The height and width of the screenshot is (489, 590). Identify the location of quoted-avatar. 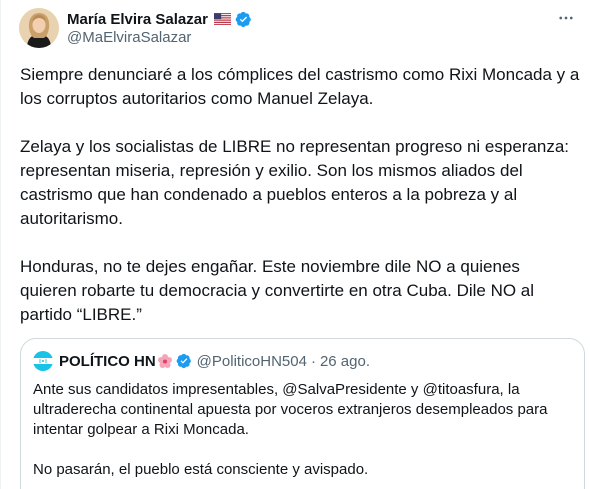
(43, 361).